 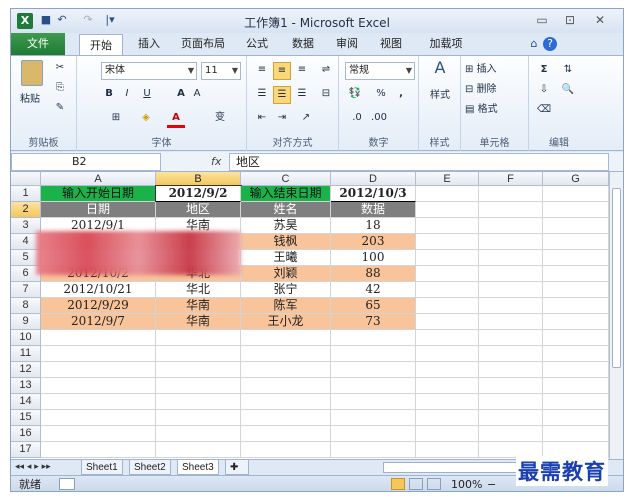 What do you see at coordinates (282, 95) in the screenshot?
I see `align-center-icon: ☰` at bounding box center [282, 95].